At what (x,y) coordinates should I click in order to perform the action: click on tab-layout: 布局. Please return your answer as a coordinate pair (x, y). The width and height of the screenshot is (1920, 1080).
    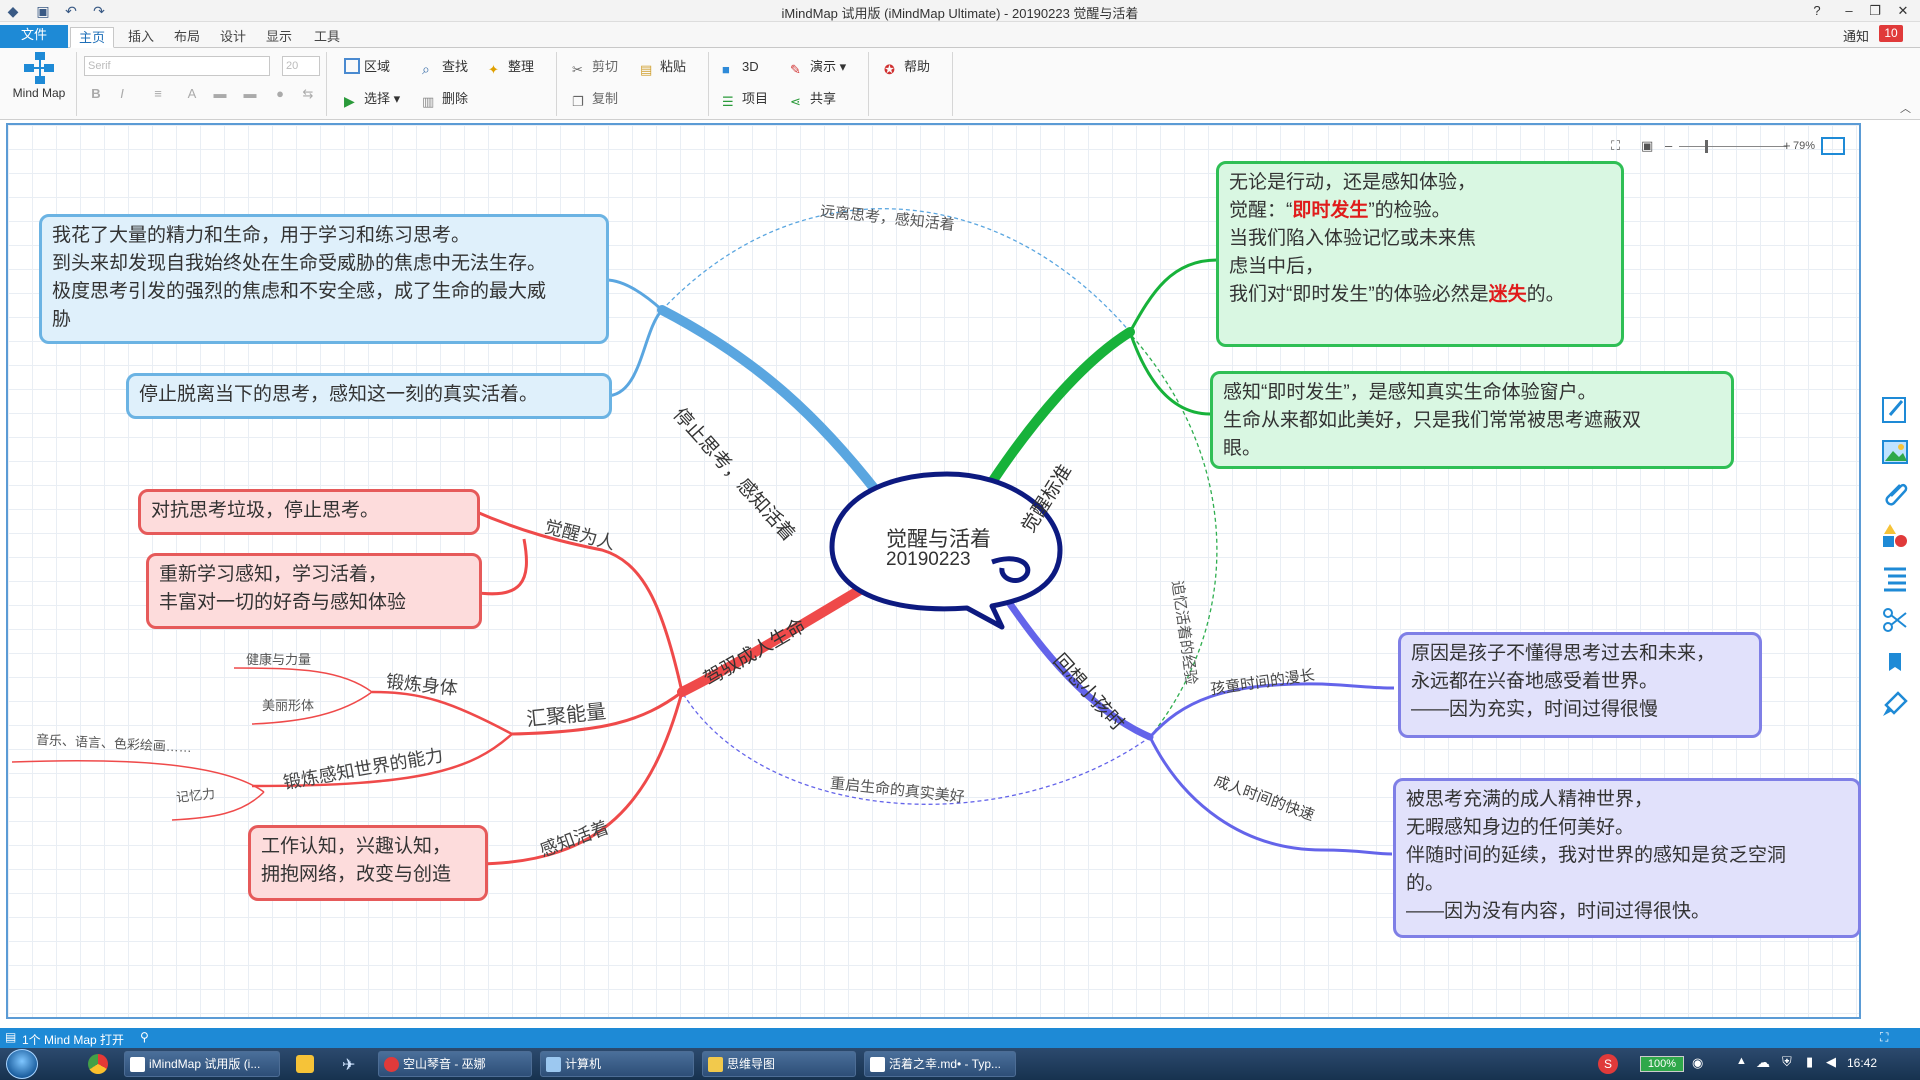
    Looking at the image, I should click on (187, 37).